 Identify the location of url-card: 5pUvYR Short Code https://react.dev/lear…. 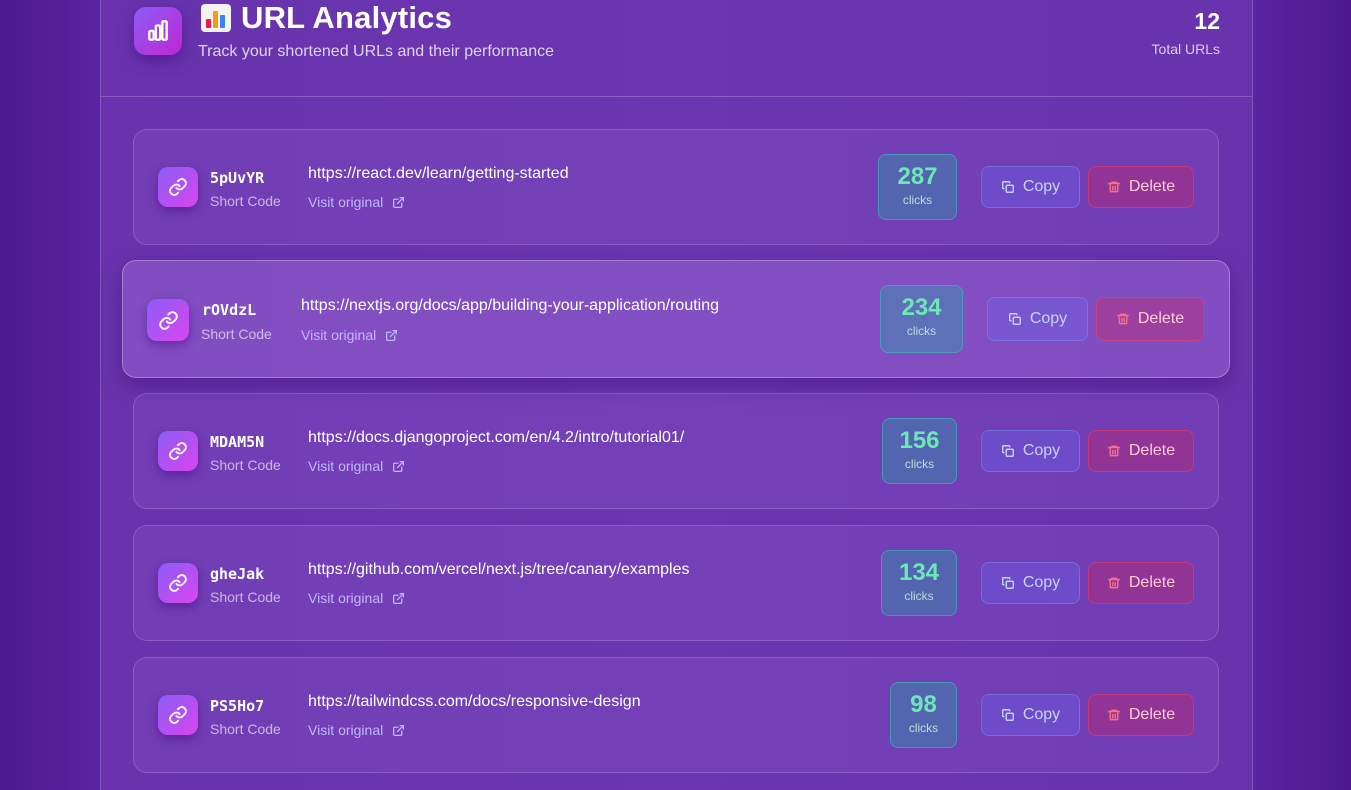
(676, 187).